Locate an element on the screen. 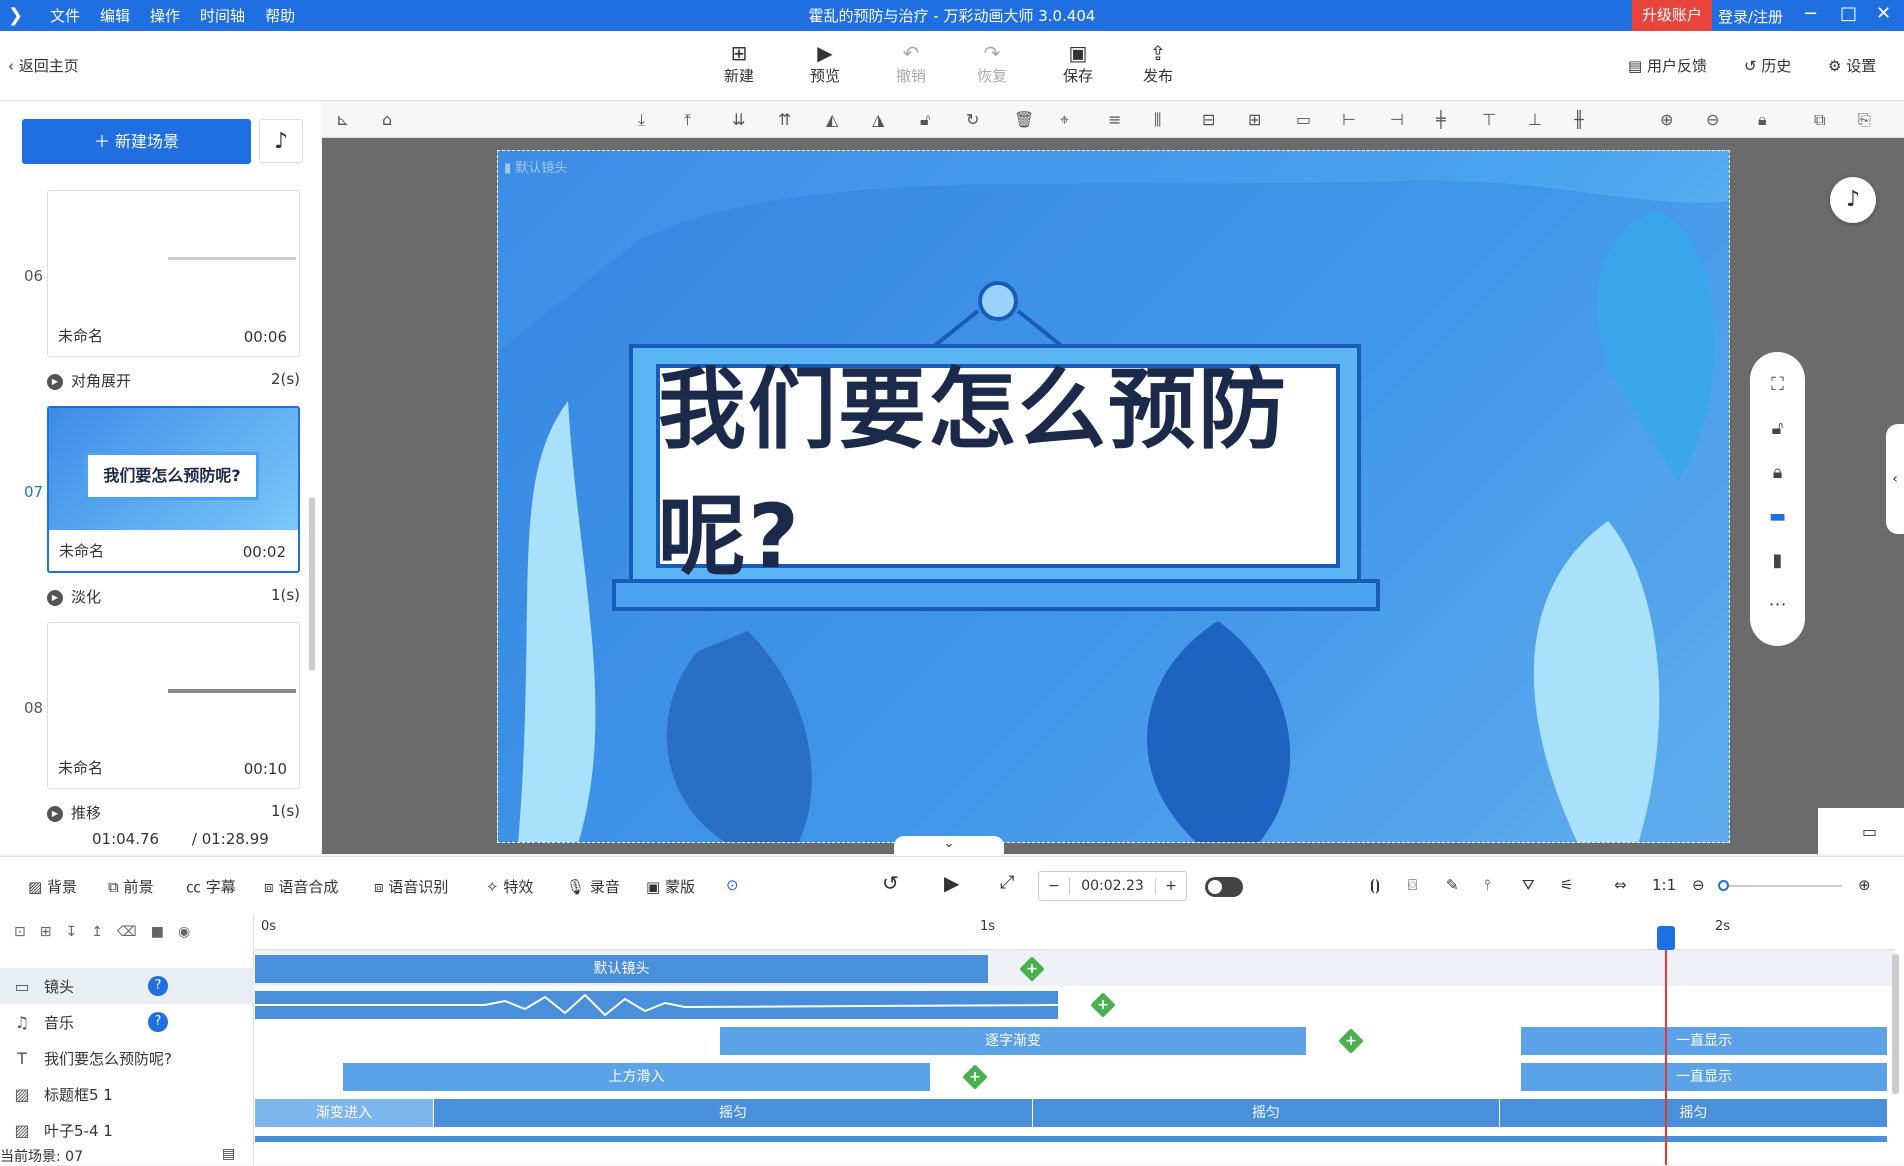  distribute-h-icon: ⊞ is located at coordinates (1254, 119).